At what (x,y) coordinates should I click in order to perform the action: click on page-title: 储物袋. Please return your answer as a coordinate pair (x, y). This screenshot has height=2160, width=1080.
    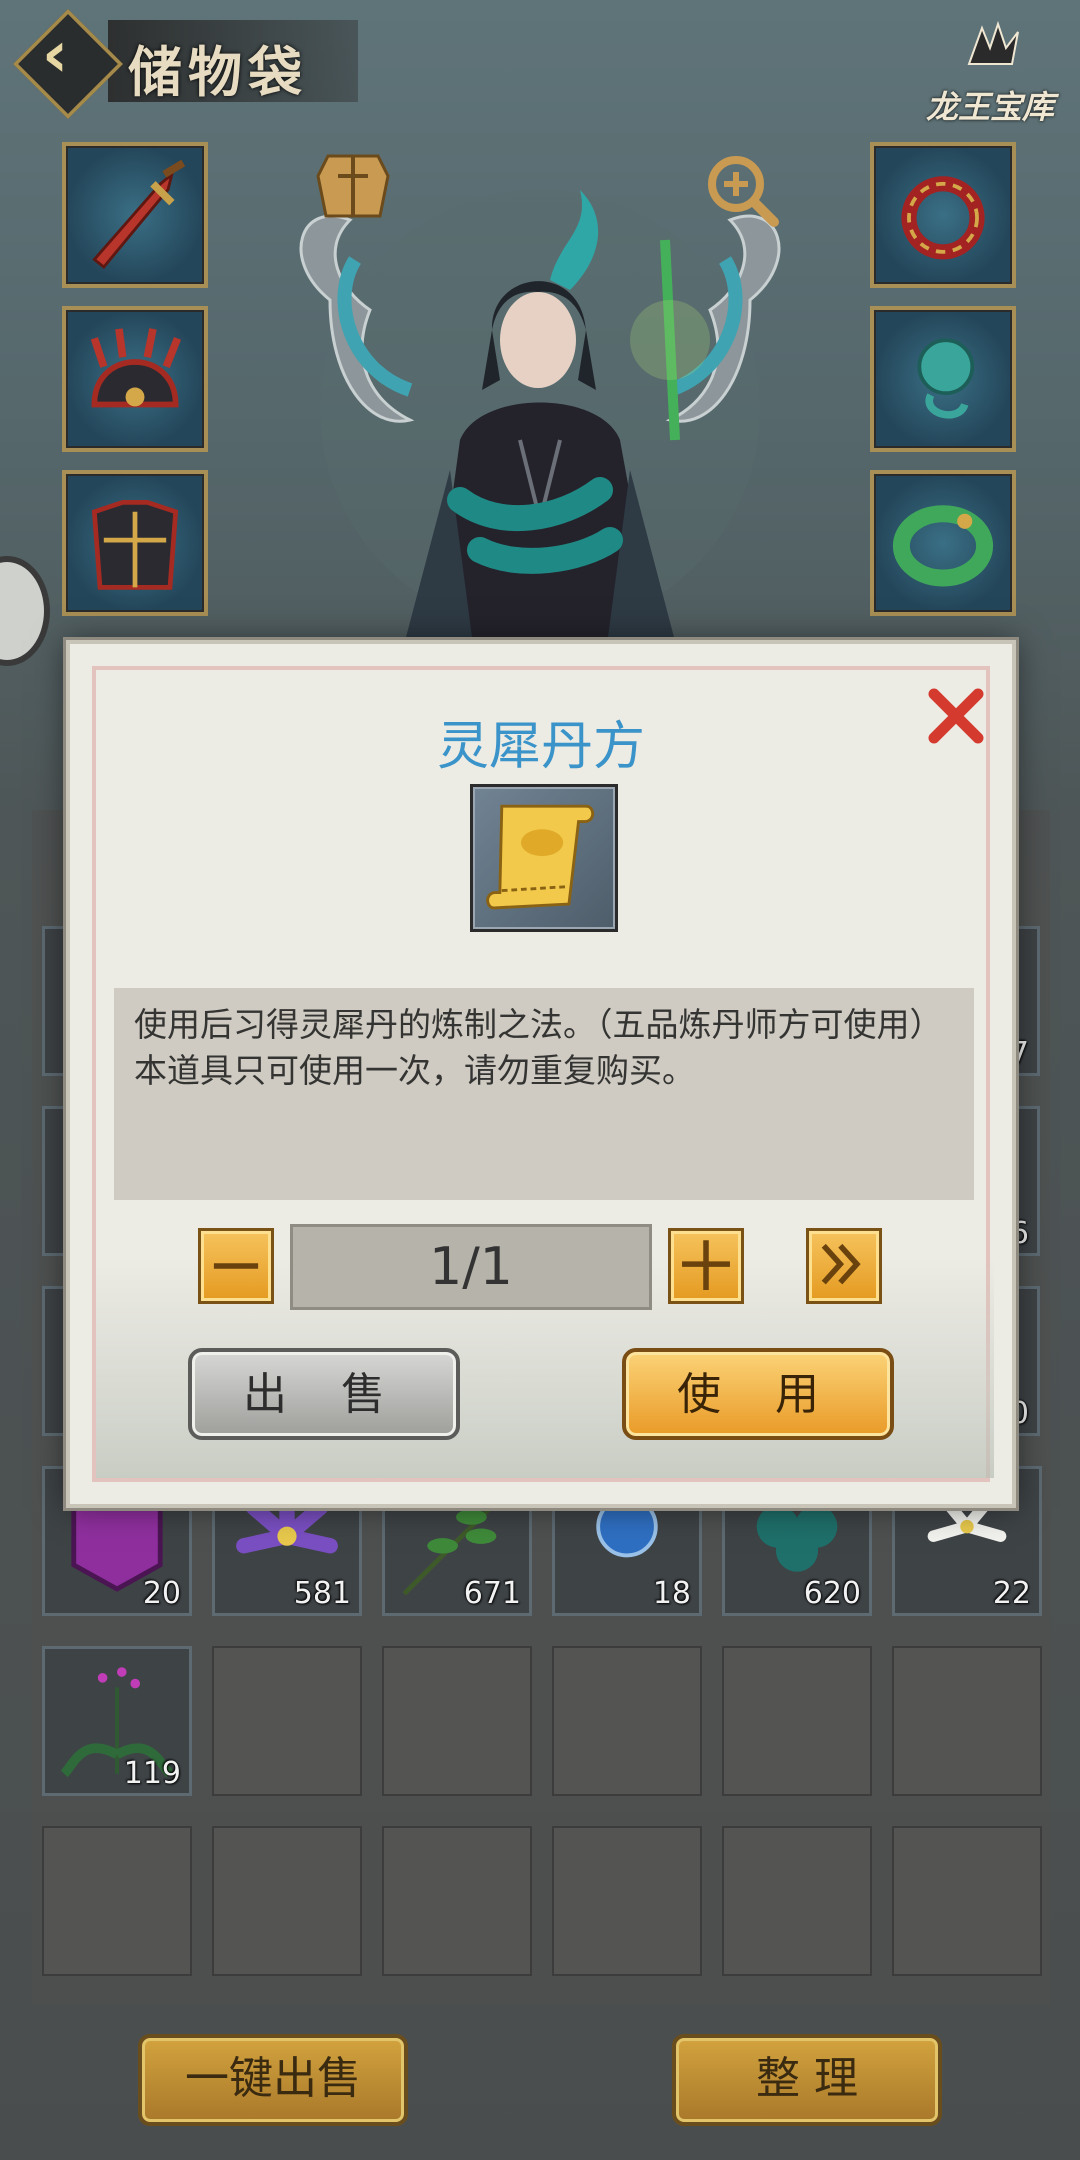
    Looking at the image, I should click on (218, 72).